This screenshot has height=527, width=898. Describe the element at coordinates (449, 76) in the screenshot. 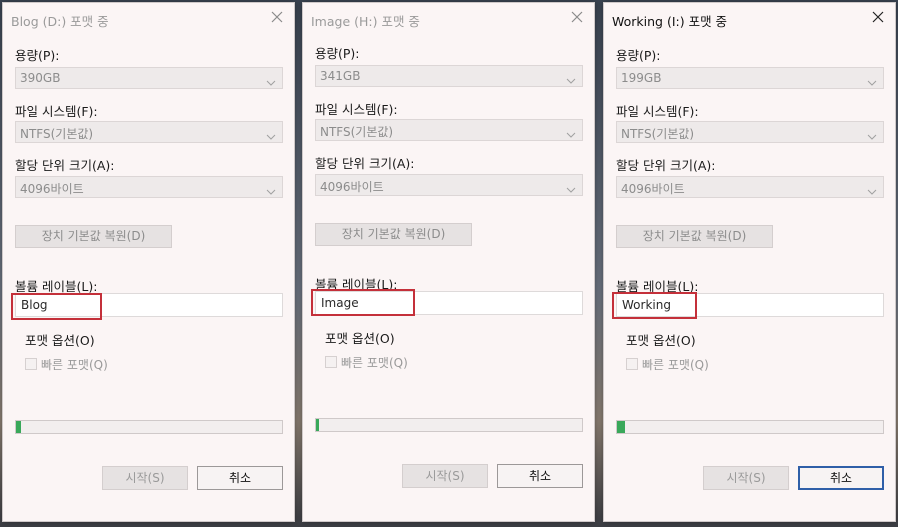

I see `capacity-select: 341GB` at that location.